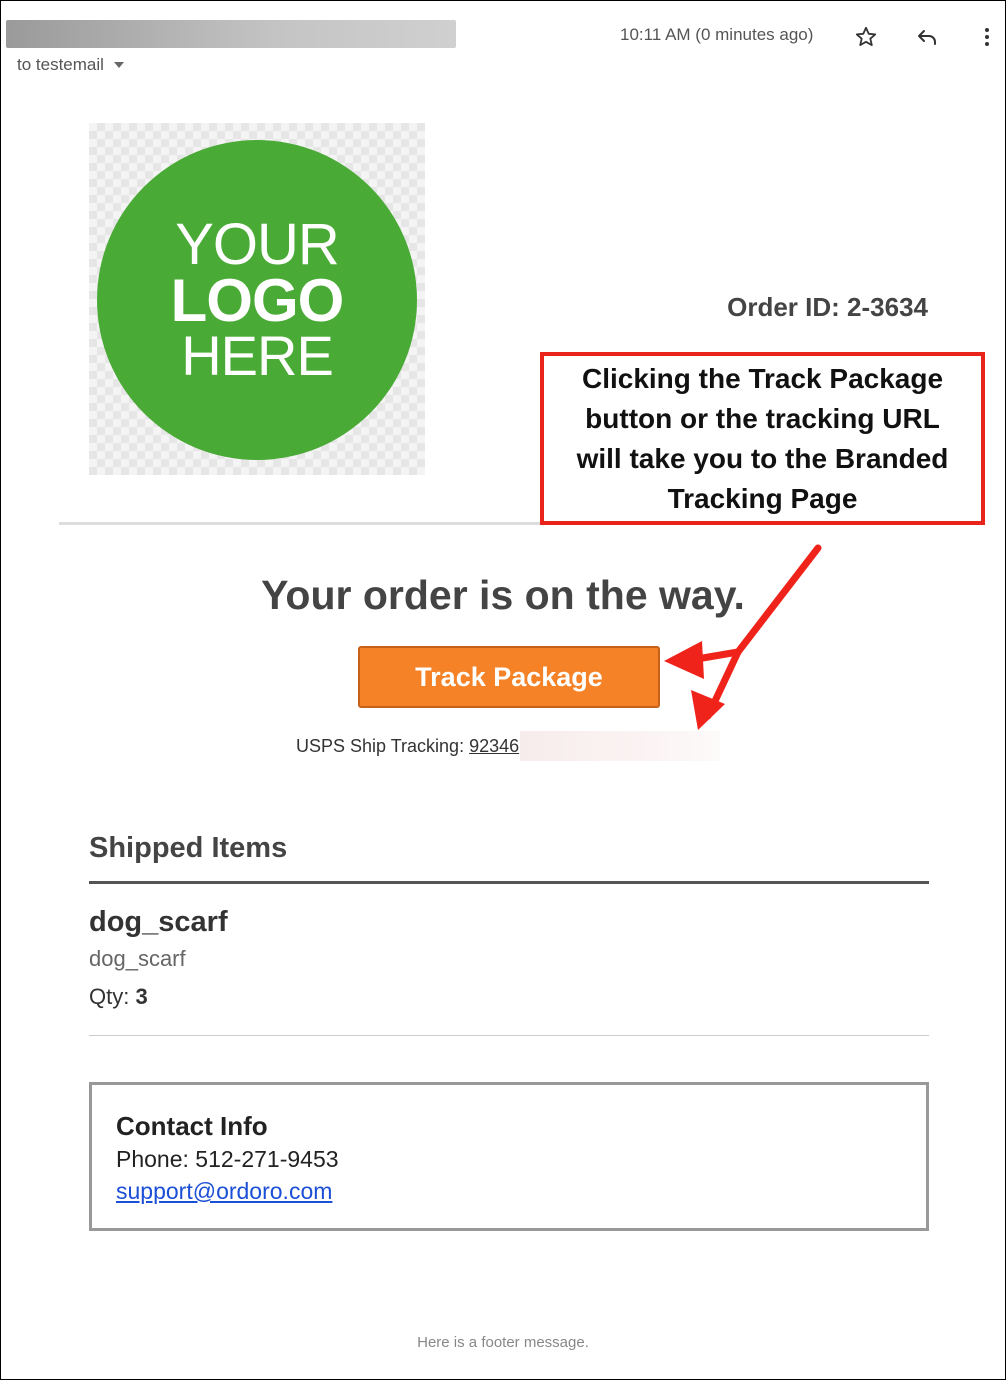  Describe the element at coordinates (494, 746) in the screenshot. I see `tracking-number-link: 92346` at that location.